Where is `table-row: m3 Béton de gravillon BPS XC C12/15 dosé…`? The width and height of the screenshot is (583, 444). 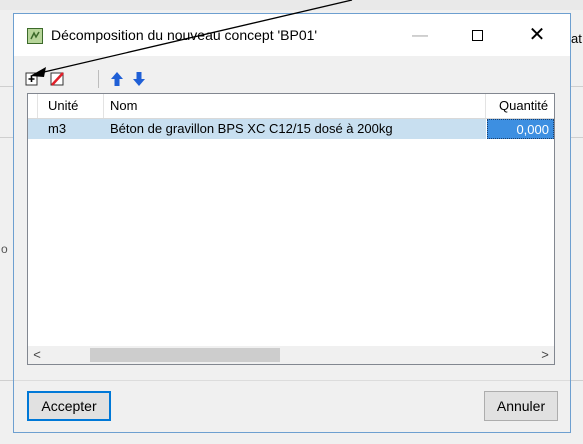
table-row: m3 Béton de gravillon BPS XC C12/15 dosé… is located at coordinates (291, 129).